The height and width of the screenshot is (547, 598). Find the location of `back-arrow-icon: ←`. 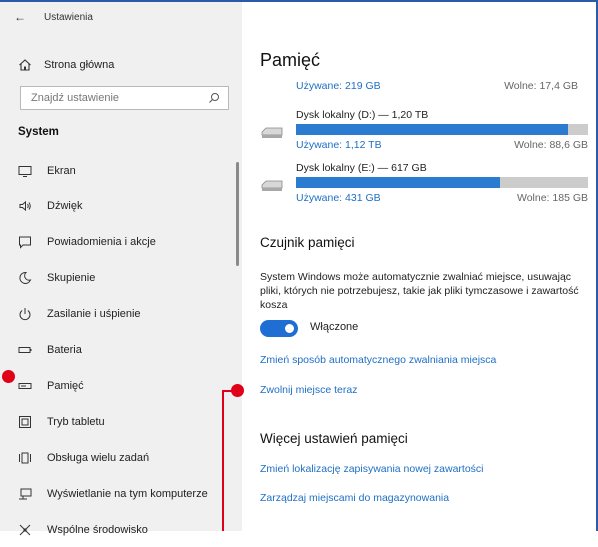

back-arrow-icon: ← is located at coordinates (24, 17).